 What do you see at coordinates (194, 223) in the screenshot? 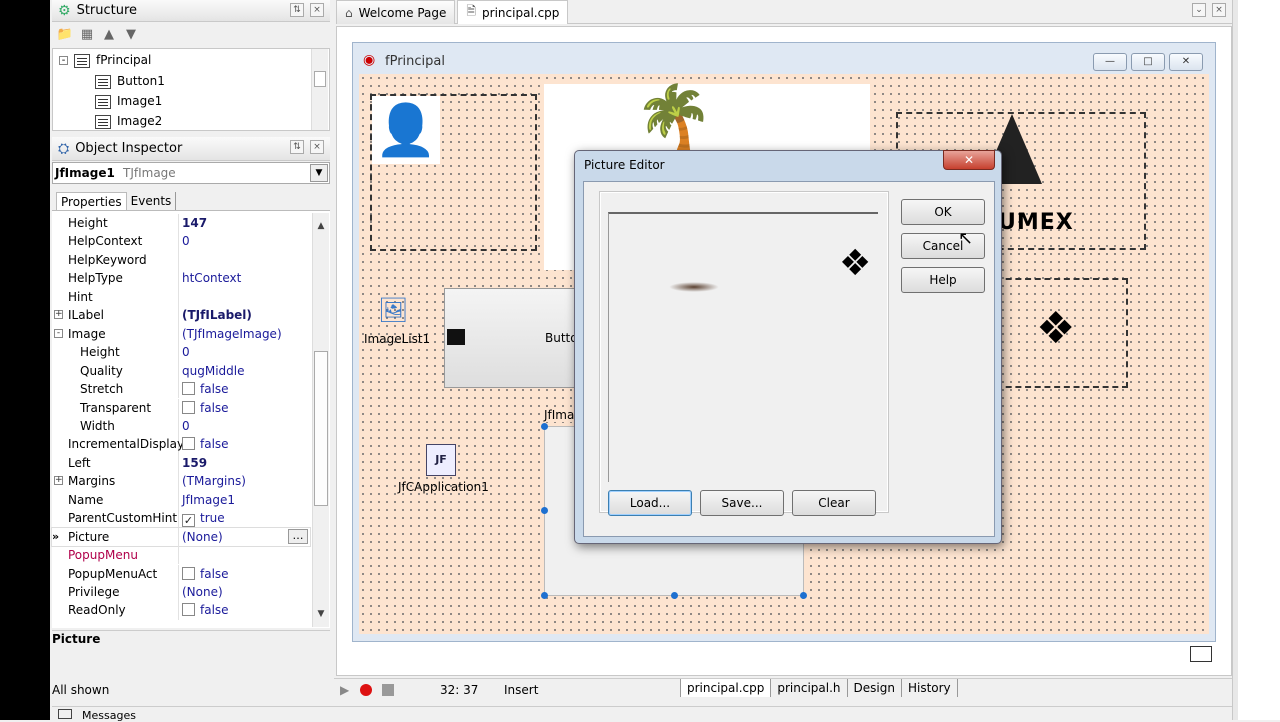
I see `property-value: 147` at bounding box center [194, 223].